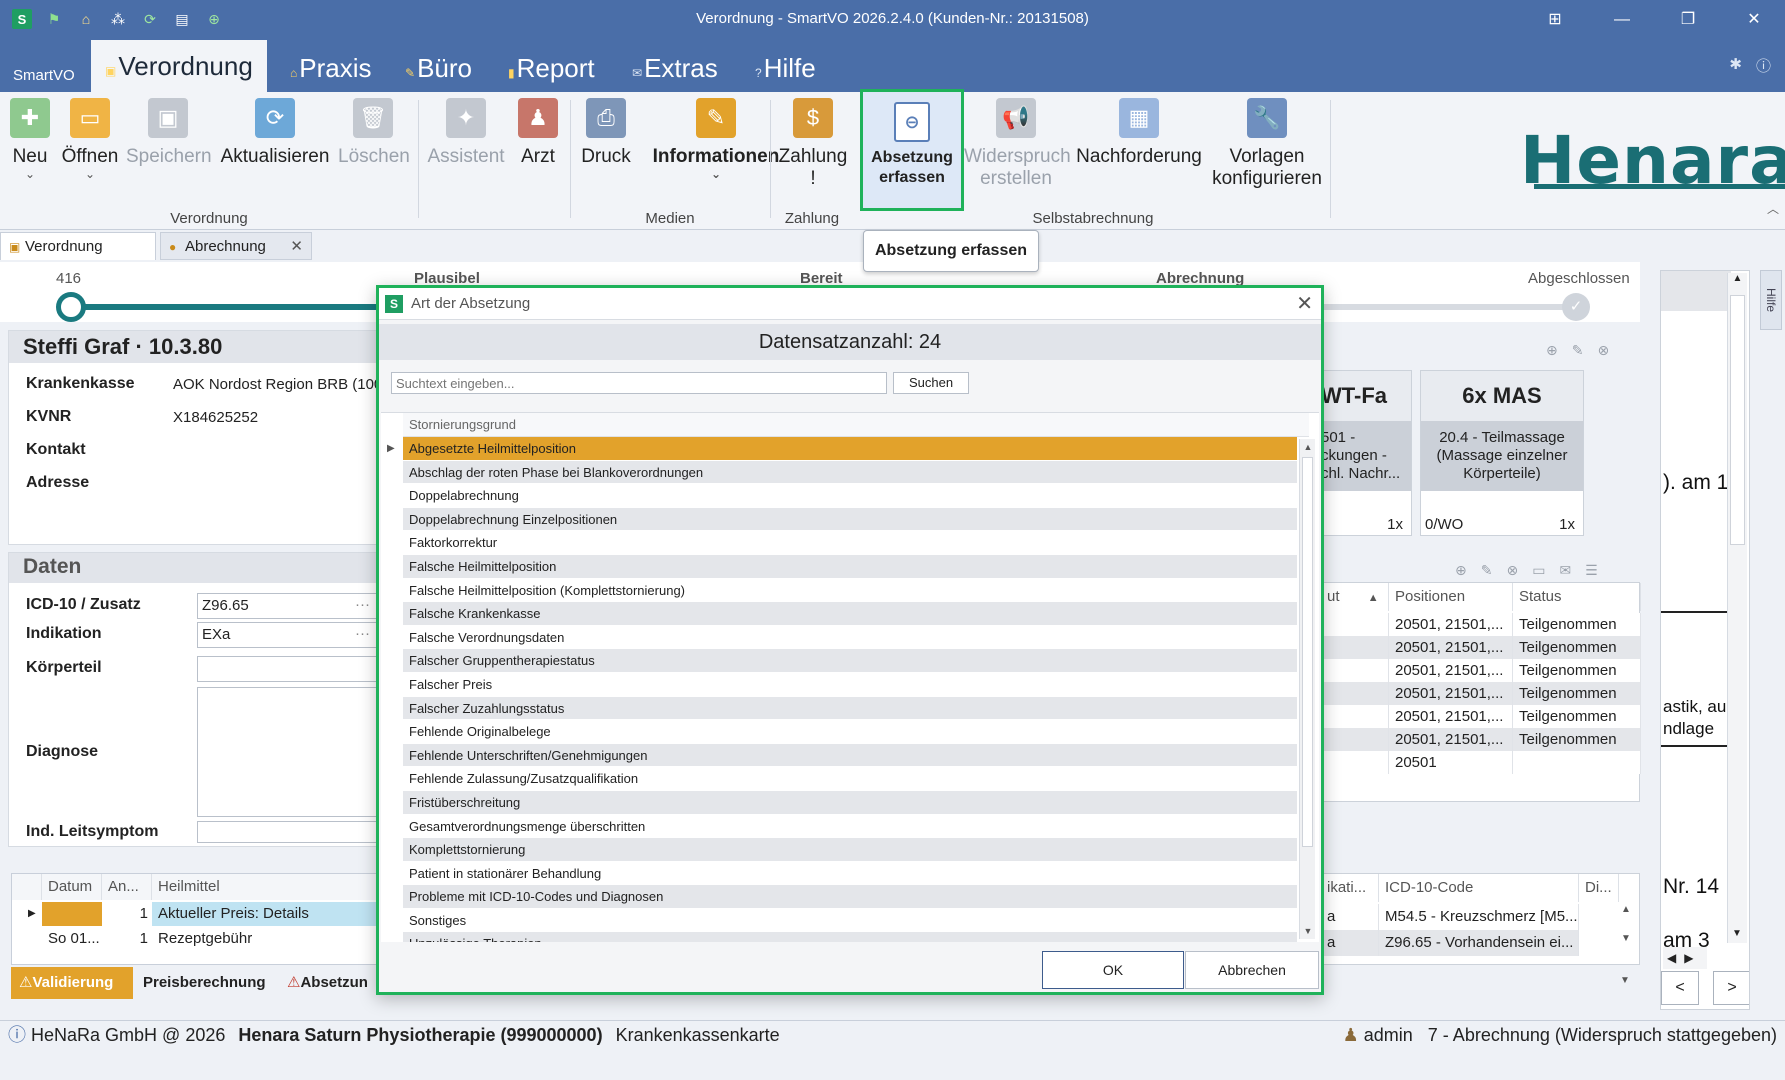  Describe the element at coordinates (639, 383) in the screenshot. I see `search-input` at that location.